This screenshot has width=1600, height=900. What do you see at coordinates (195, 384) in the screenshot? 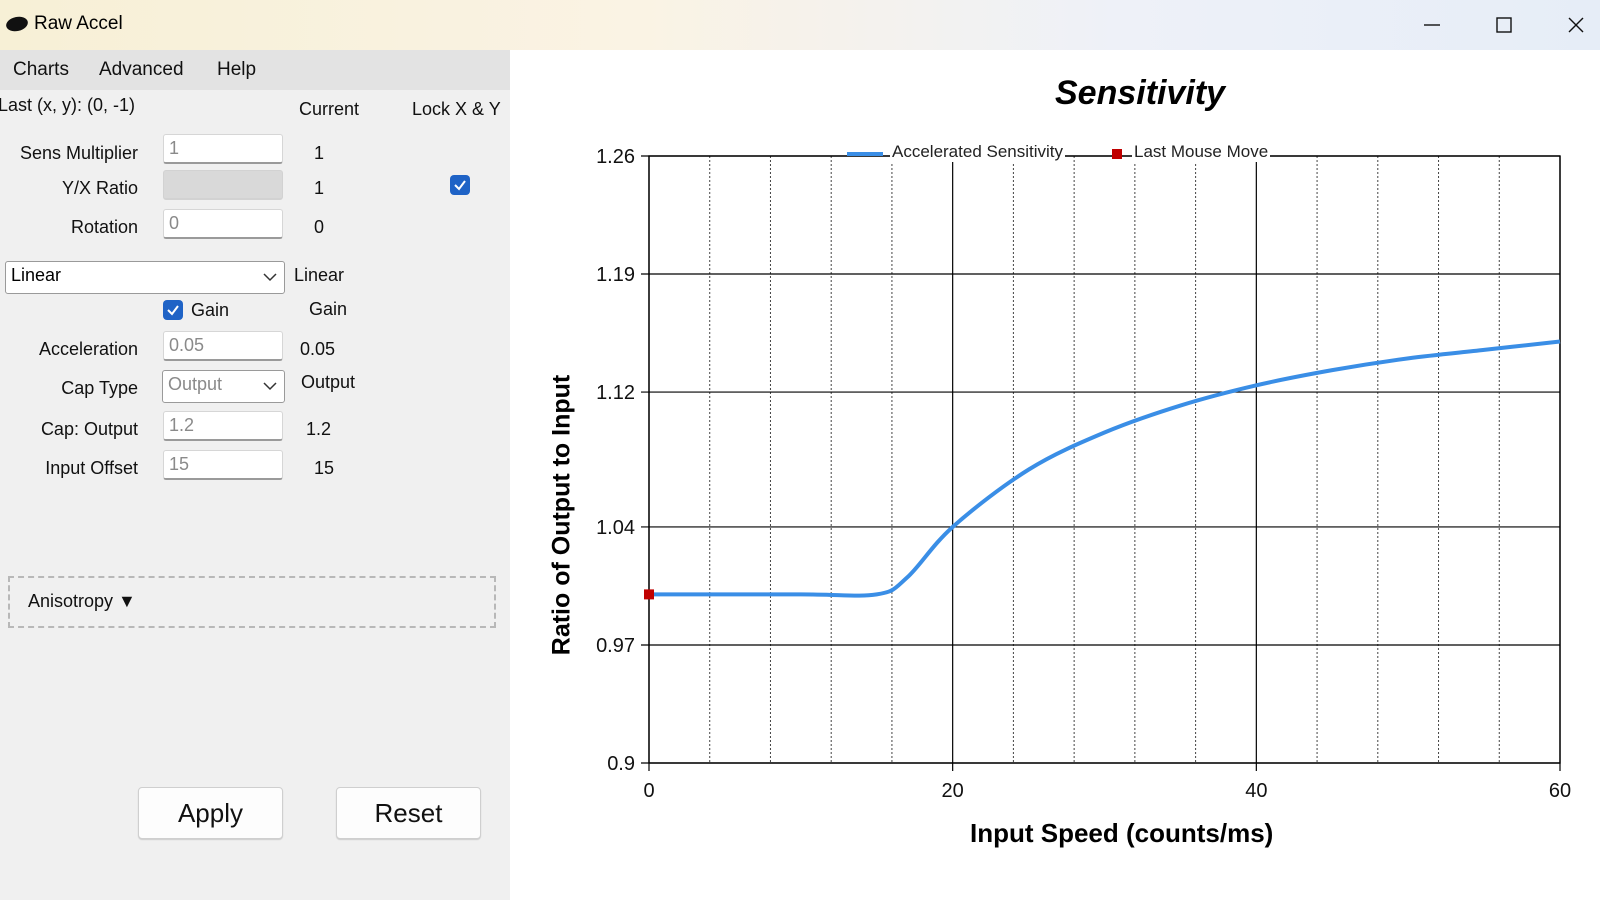
I see `cap-type-value: Output` at bounding box center [195, 384].